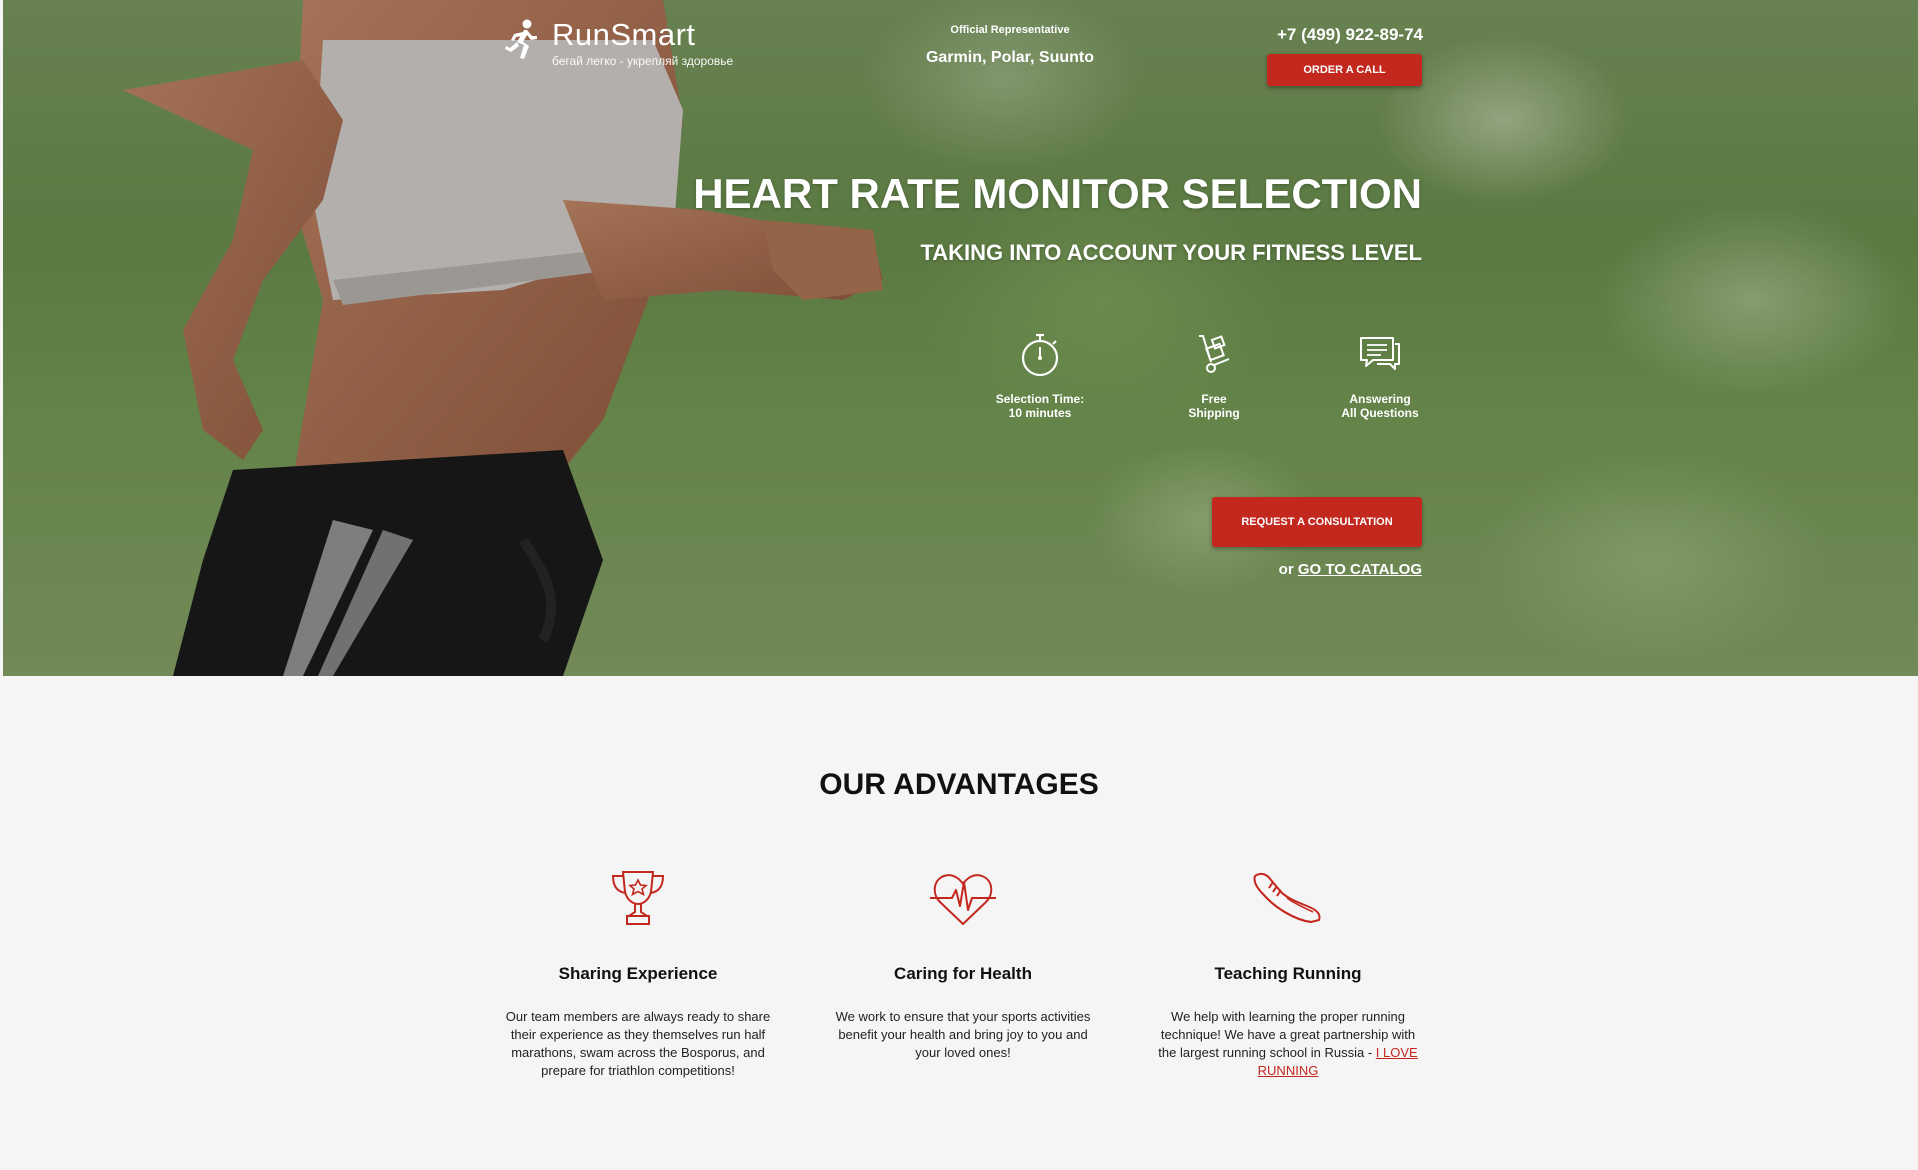 The width and height of the screenshot is (1918, 1170). Describe the element at coordinates (1380, 376) in the screenshot. I see `feature-answering-questions: Answering All Questions` at that location.